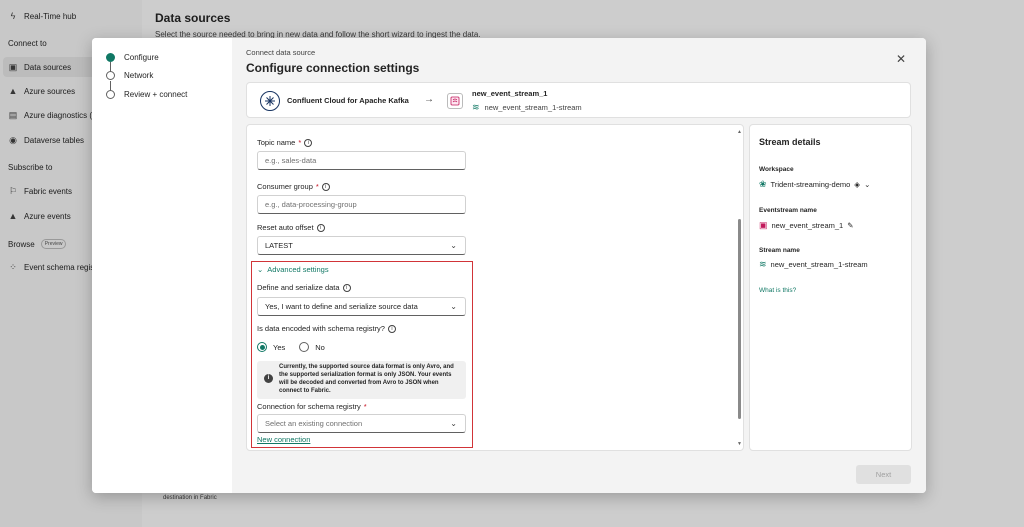 This screenshot has width=1024, height=527. I want to click on workspace-label: Workspace, so click(776, 169).